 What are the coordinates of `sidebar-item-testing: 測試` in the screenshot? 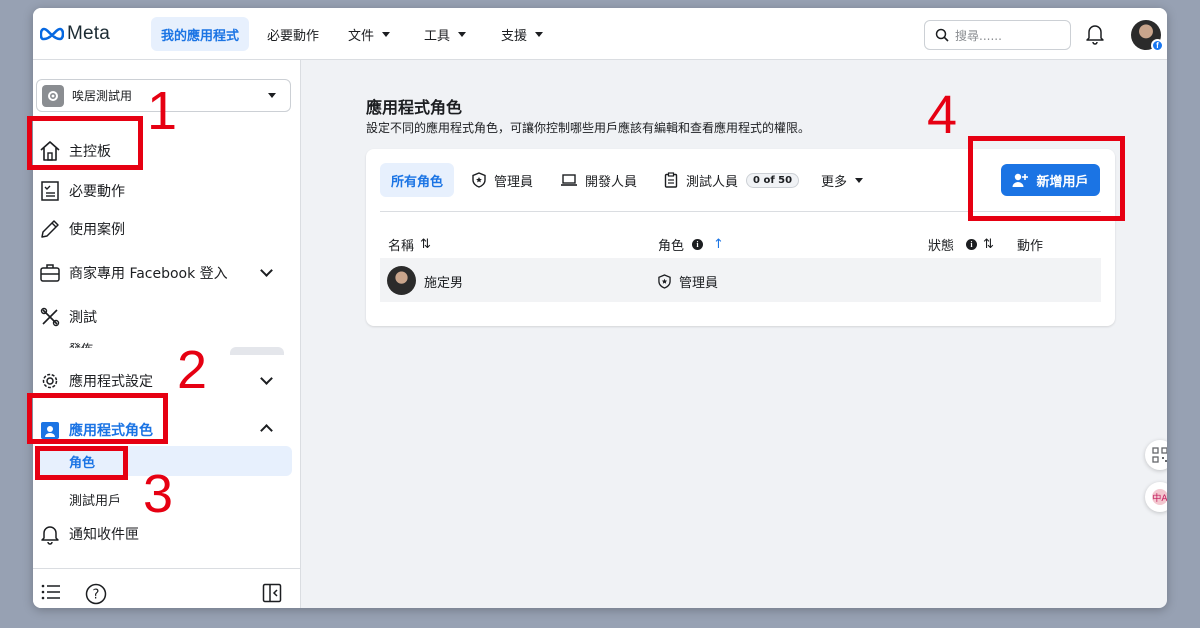 It's located at (68, 317).